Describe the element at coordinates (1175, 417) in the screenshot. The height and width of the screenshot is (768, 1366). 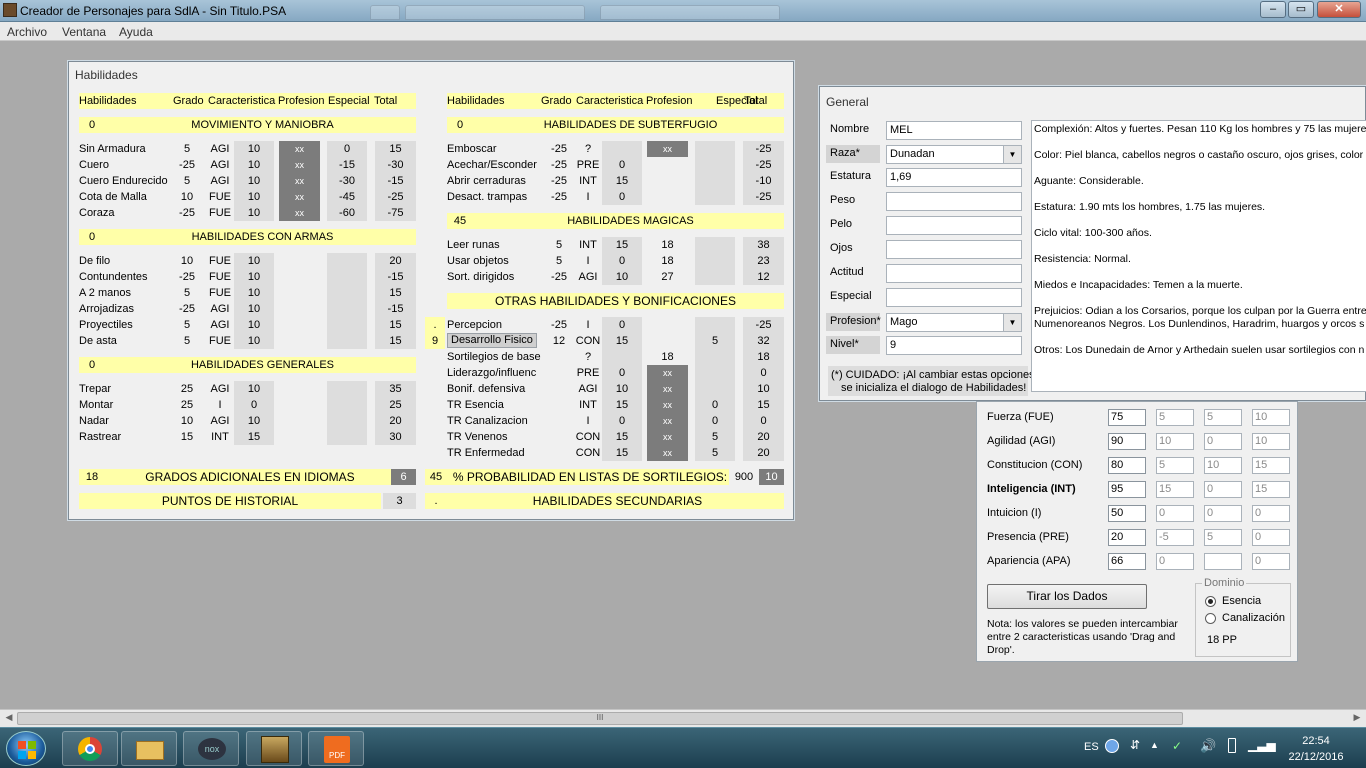
I see `stat-modifier: 5` at that location.